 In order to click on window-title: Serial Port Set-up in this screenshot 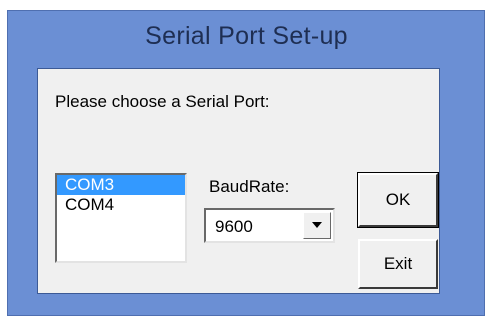, I will do `click(246, 36)`.